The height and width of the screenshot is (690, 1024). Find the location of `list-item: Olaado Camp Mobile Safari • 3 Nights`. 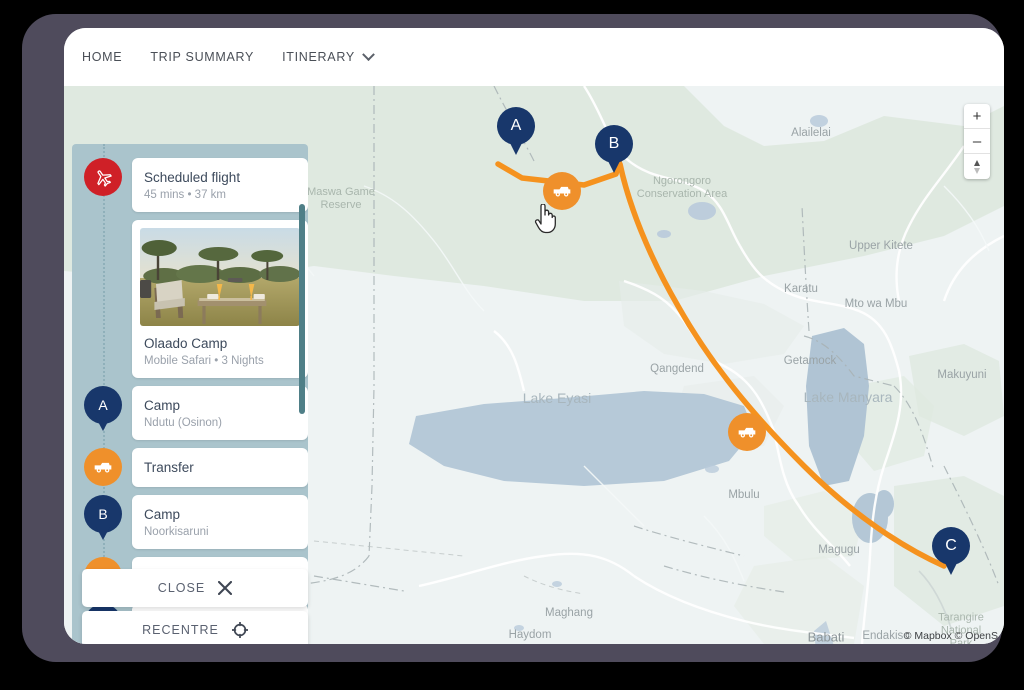

list-item: Olaado Camp Mobile Safari • 3 Nights is located at coordinates (190, 299).